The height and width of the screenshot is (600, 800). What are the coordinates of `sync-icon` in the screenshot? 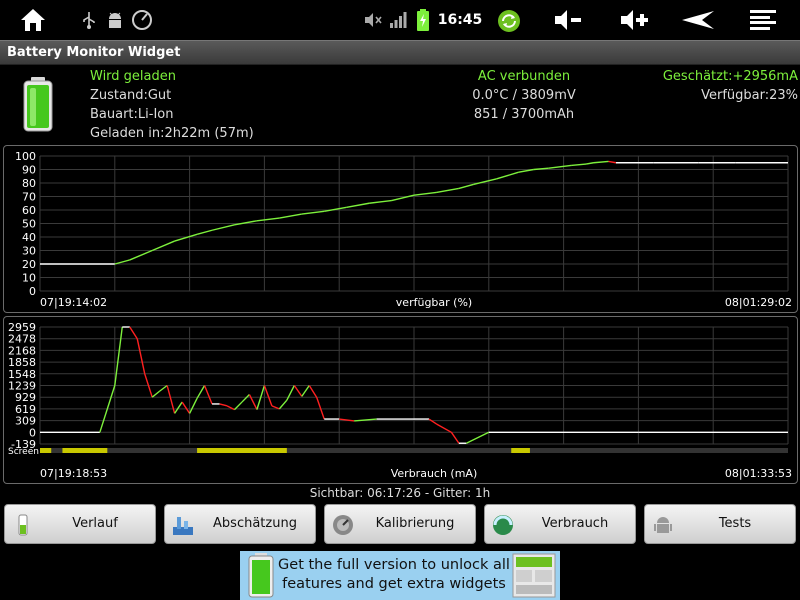 It's located at (509, 21).